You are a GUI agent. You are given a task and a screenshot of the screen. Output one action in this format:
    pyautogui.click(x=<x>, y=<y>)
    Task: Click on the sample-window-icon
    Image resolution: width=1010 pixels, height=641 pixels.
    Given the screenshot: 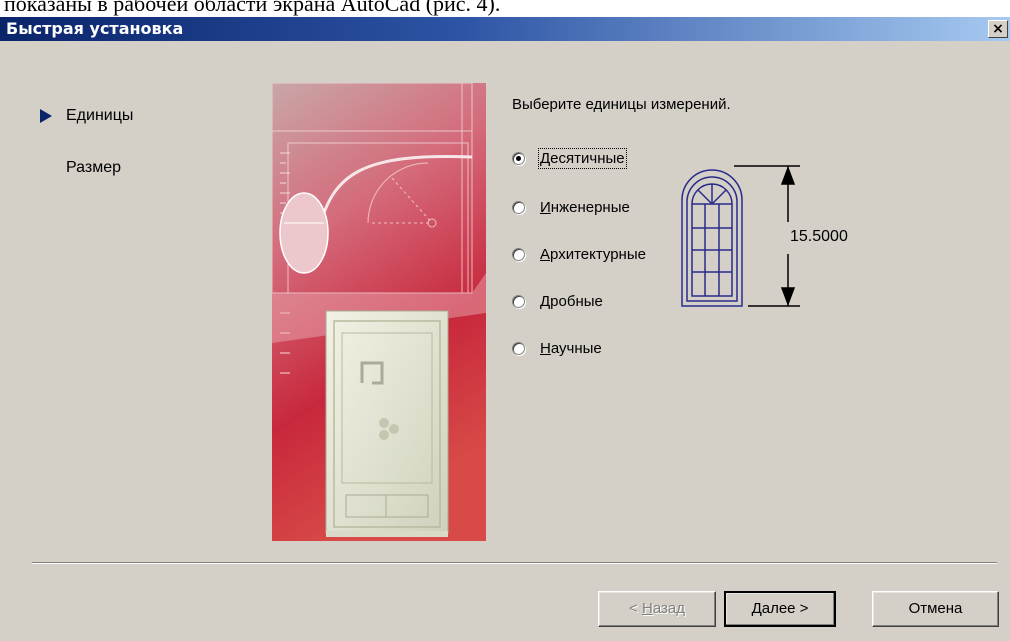 What is the action you would take?
    pyautogui.click(x=740, y=236)
    